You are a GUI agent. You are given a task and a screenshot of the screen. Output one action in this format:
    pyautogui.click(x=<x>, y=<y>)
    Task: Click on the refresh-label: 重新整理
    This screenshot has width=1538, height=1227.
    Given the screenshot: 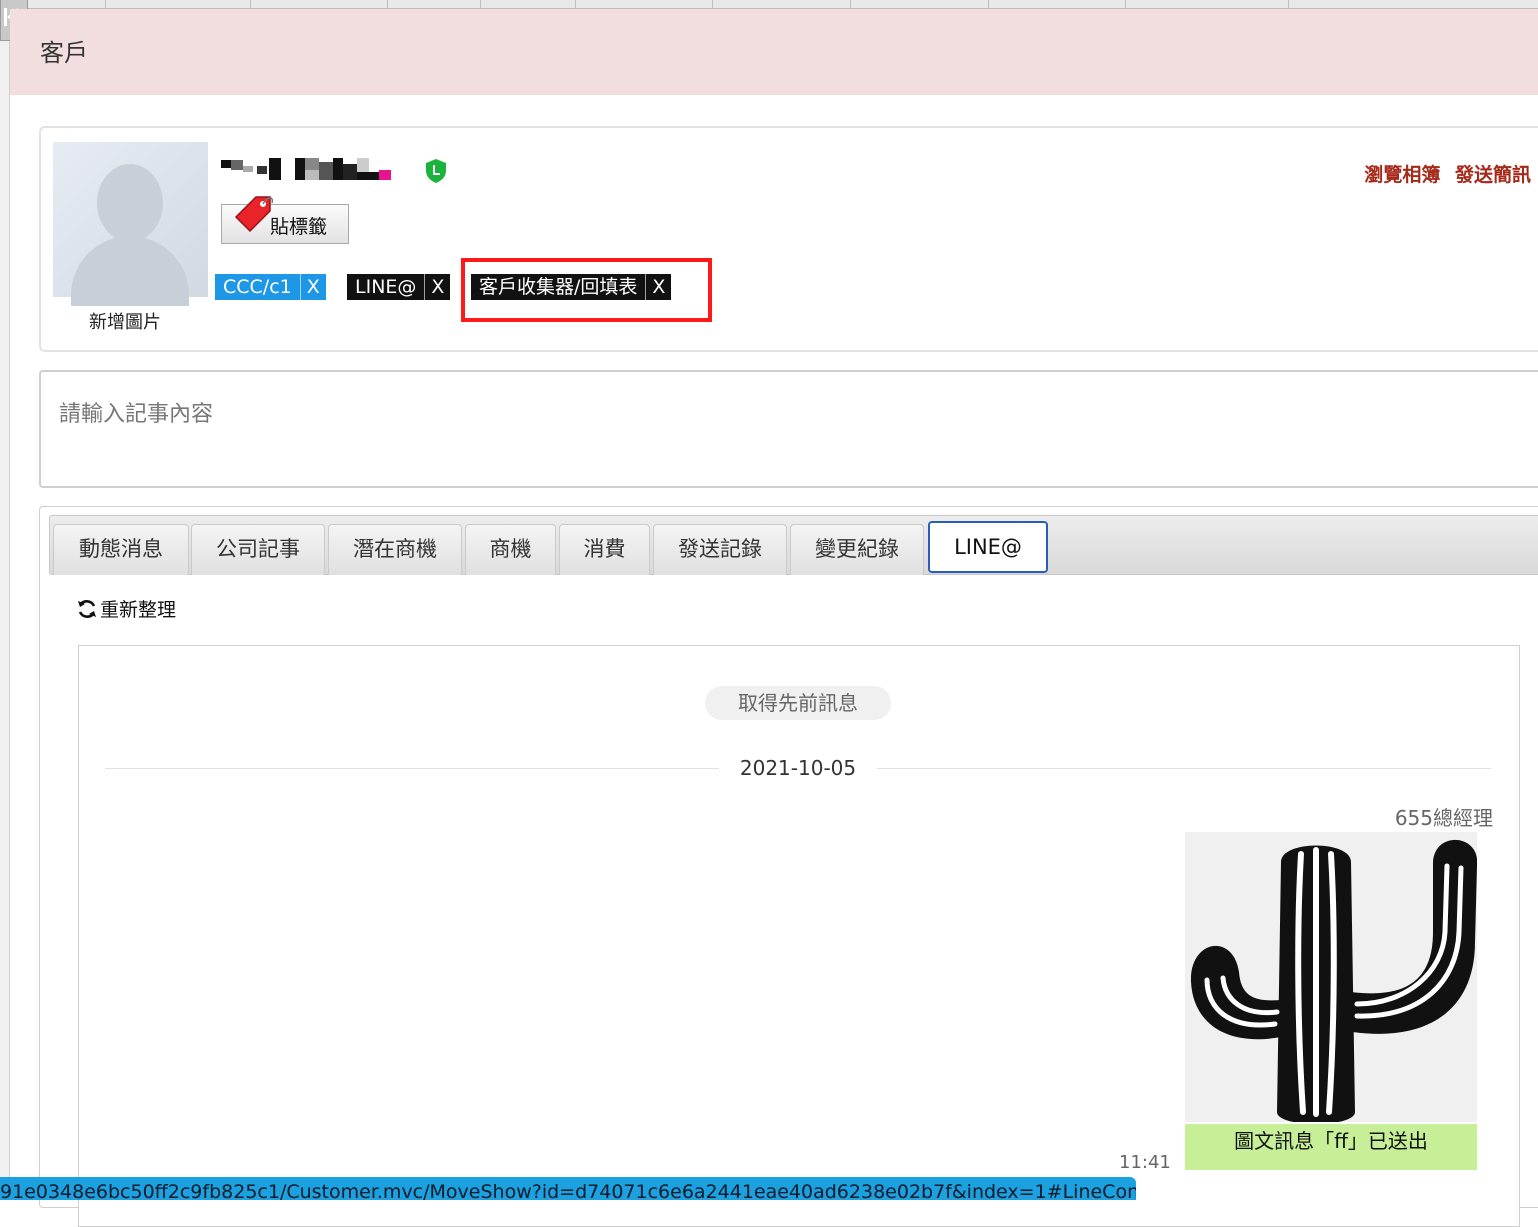 What is the action you would take?
    pyautogui.click(x=138, y=610)
    